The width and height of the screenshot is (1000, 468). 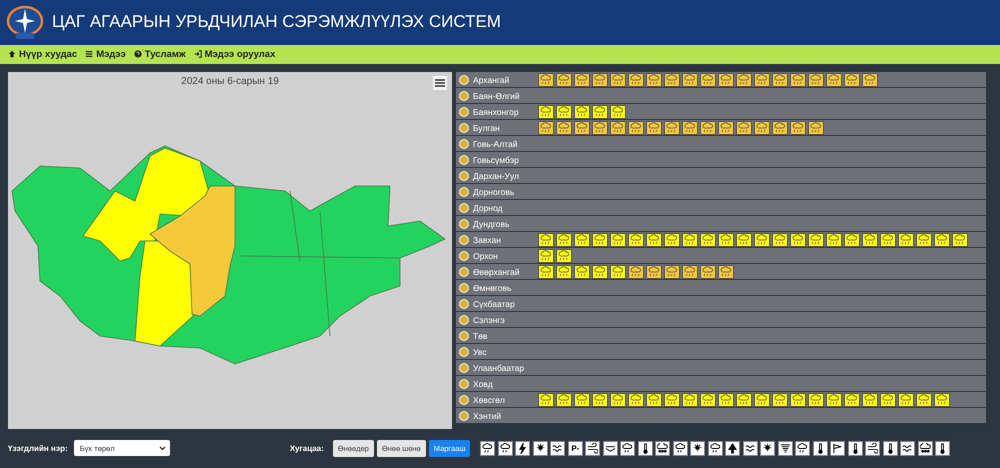 I want to click on nav-link: Тусламж, so click(x=160, y=54).